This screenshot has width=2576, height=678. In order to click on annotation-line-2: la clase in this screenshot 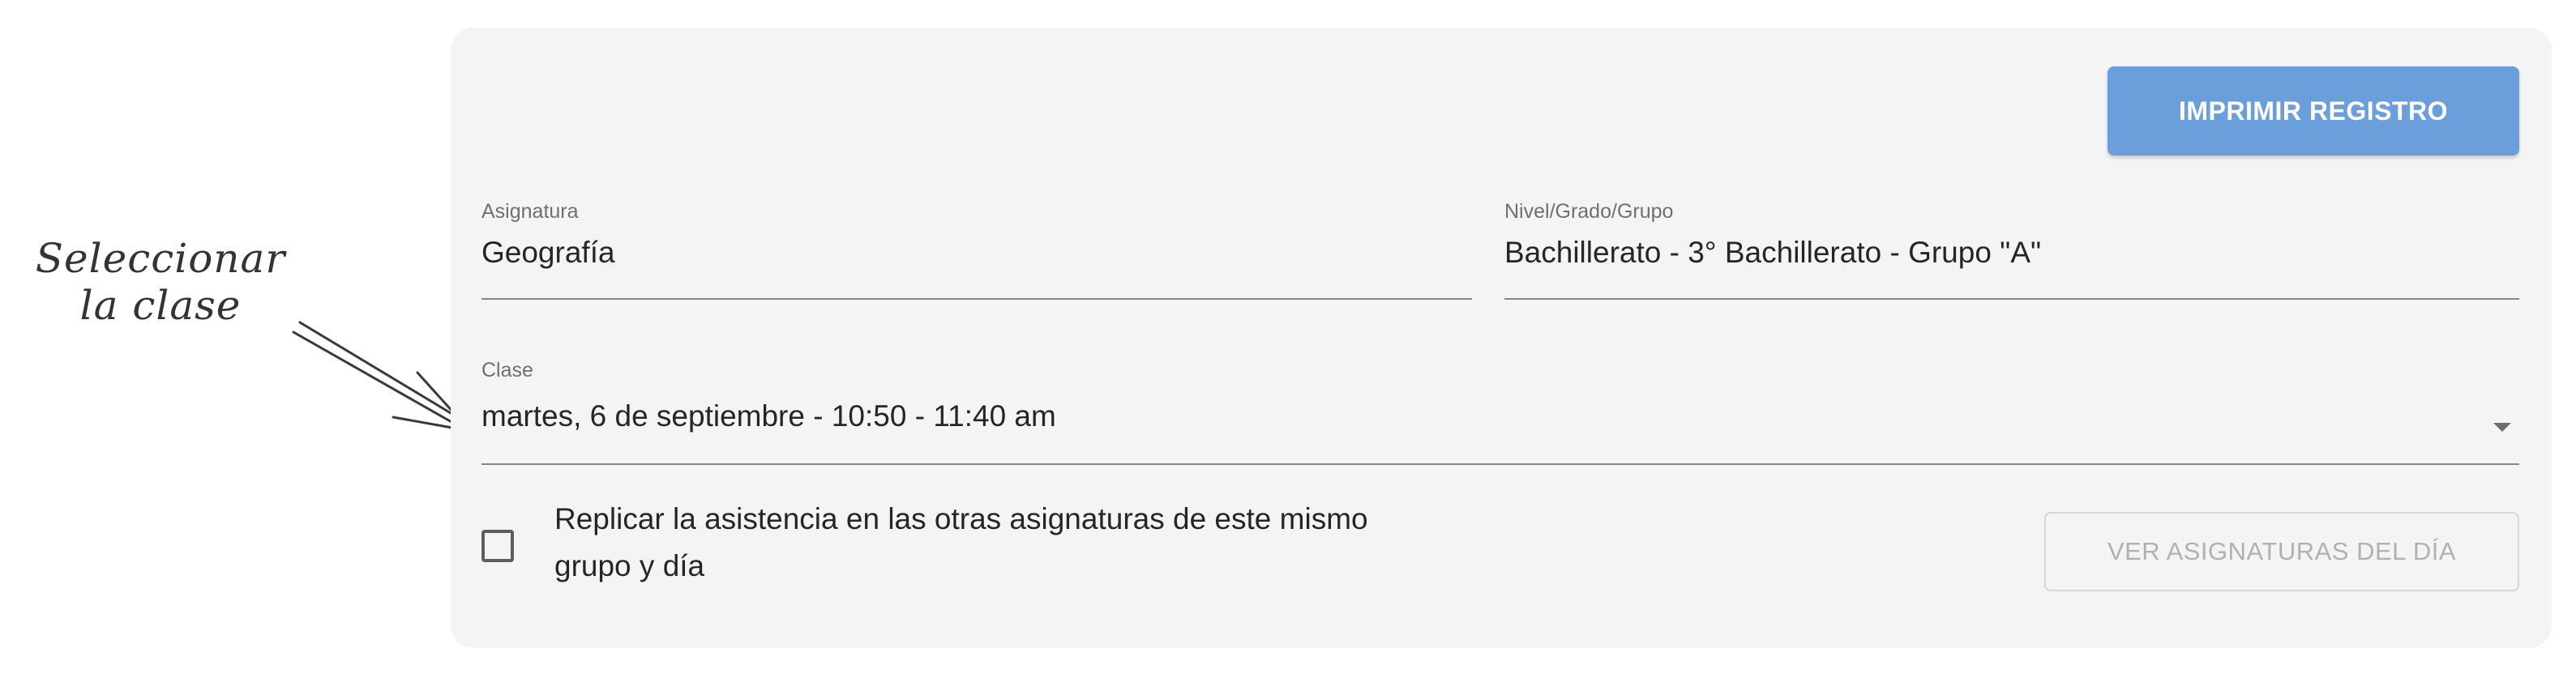, I will do `click(160, 305)`.